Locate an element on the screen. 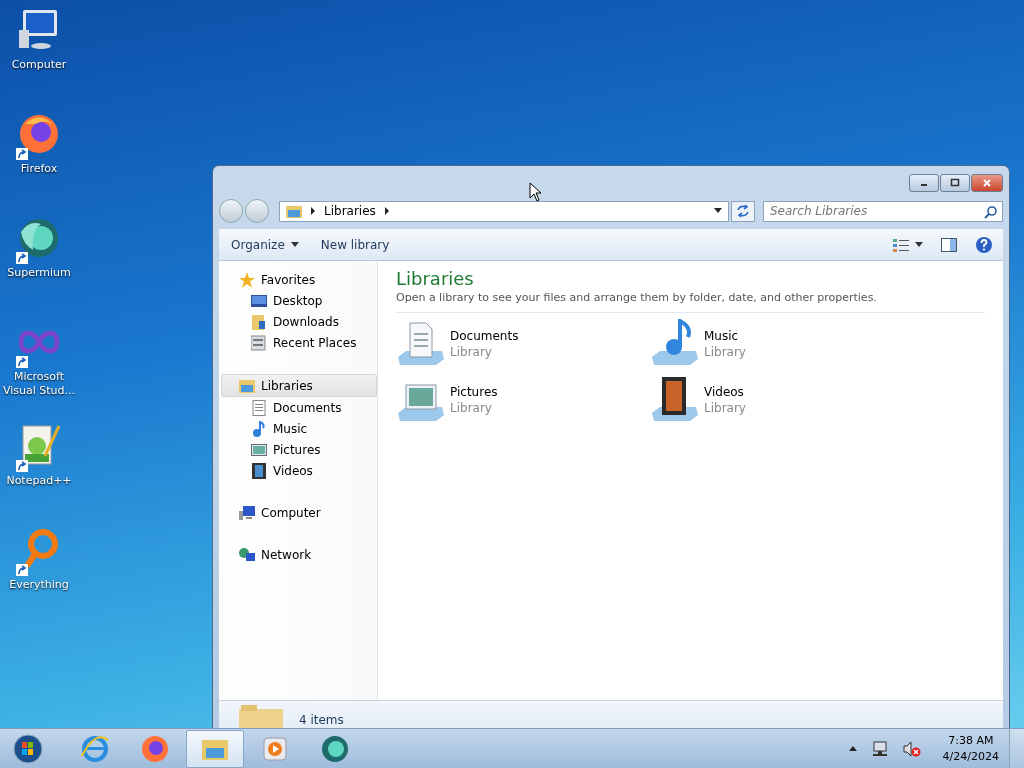 The image size is (1024, 768). windows-orb-icon is located at coordinates (28, 748).